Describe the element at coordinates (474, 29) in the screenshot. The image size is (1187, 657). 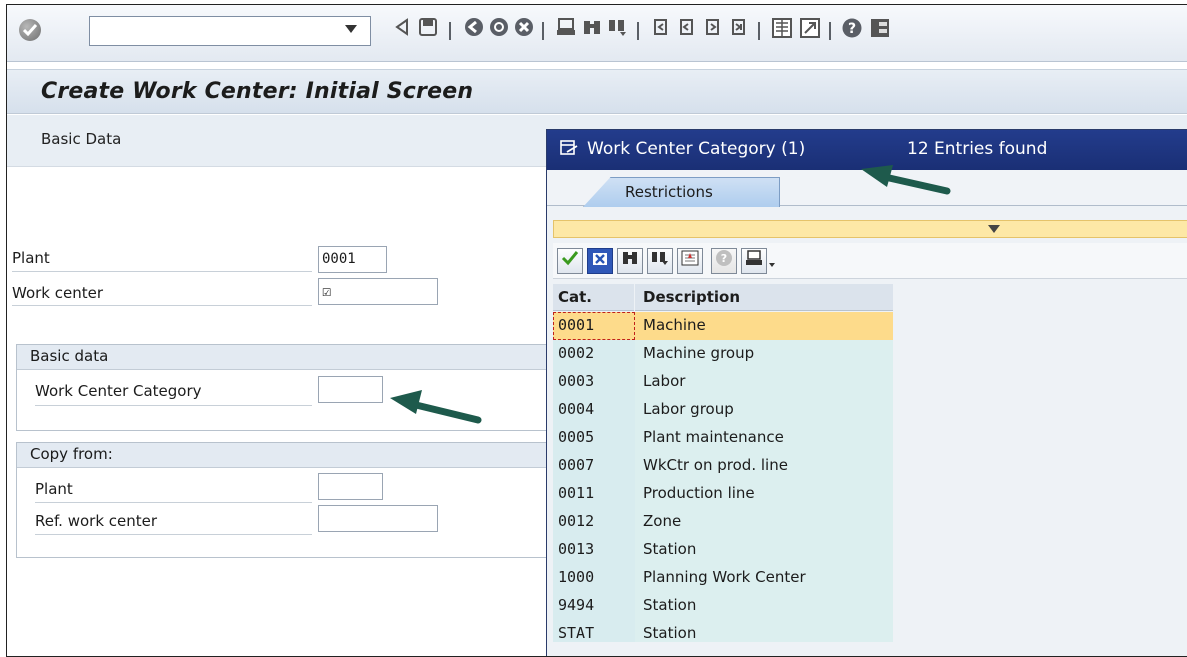
I see `back-nav-icon` at that location.